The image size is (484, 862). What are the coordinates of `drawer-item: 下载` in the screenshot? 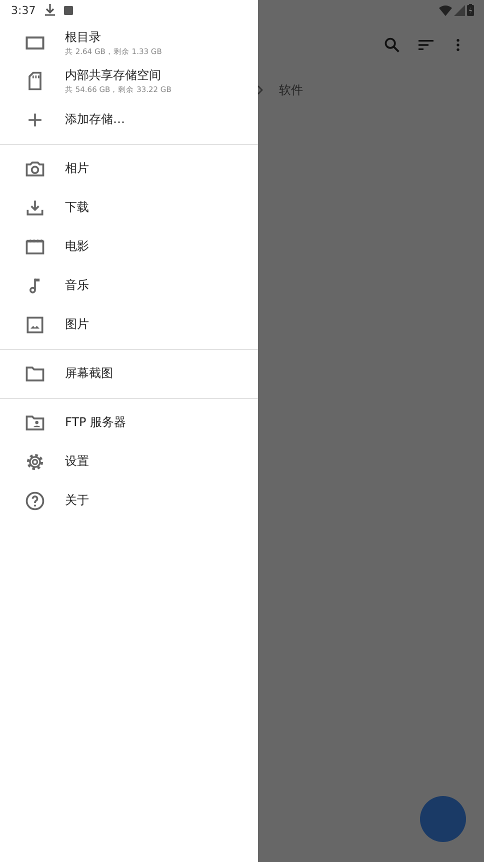 It's located at (129, 207).